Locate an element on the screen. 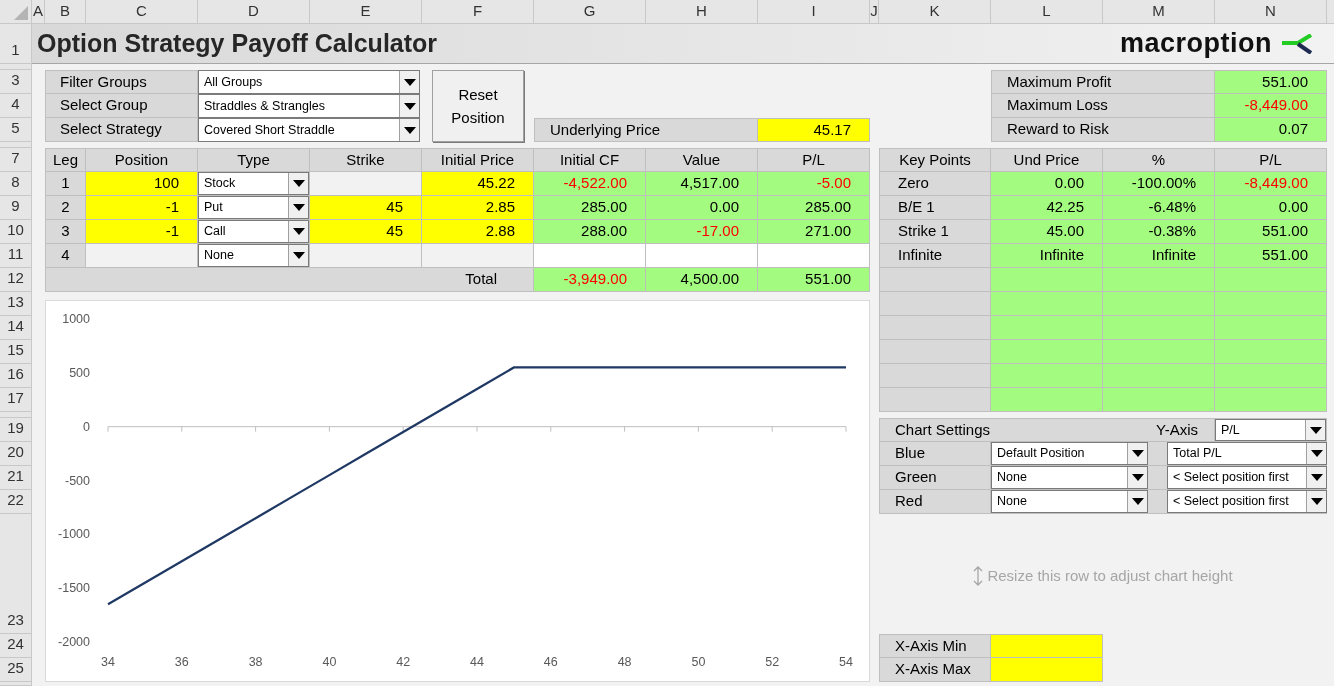  table-cell: 45.22 is located at coordinates (478, 184).